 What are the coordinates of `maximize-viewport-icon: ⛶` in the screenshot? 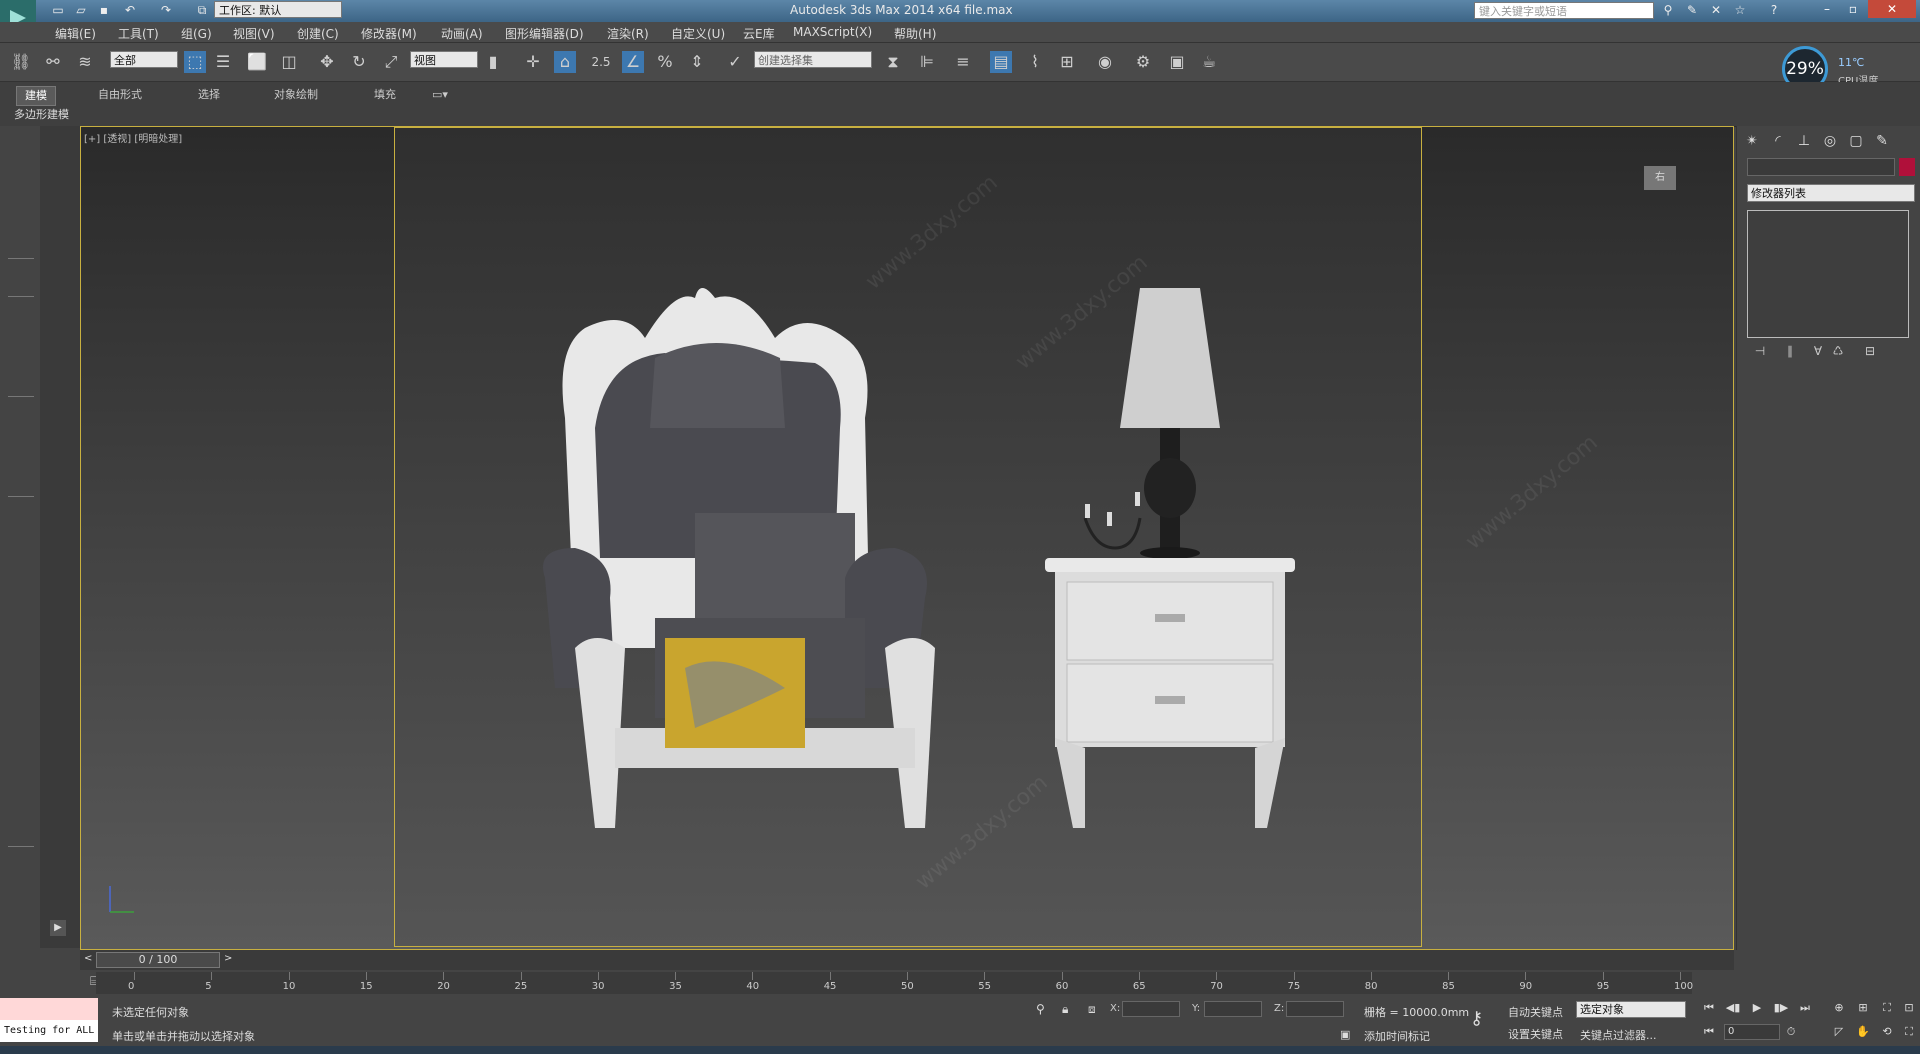 It's located at (1909, 1032).